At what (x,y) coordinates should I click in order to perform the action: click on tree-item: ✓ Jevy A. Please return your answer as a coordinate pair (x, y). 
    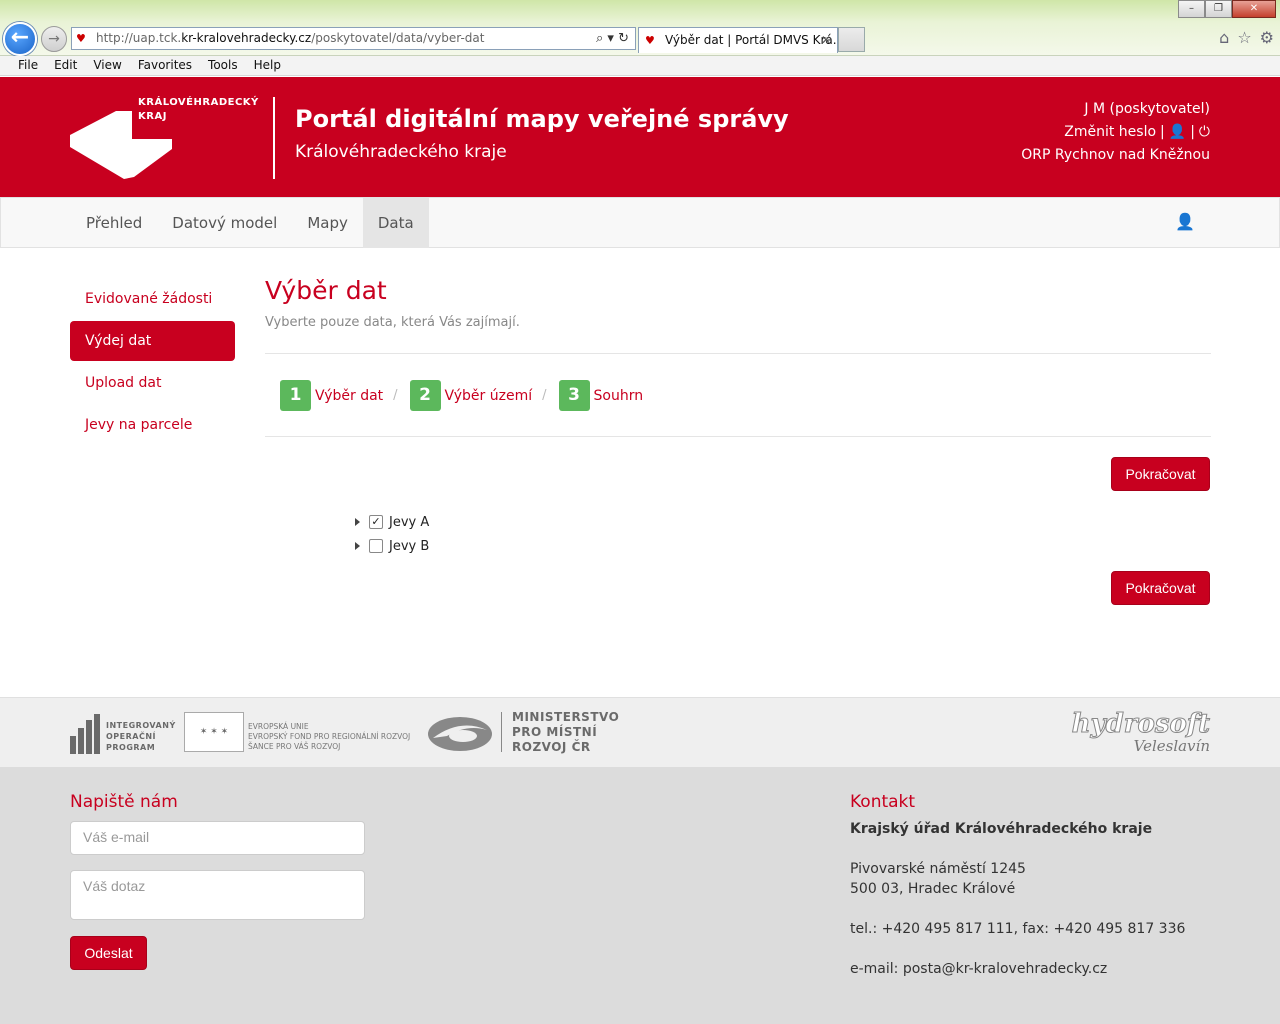
    Looking at the image, I should click on (392, 522).